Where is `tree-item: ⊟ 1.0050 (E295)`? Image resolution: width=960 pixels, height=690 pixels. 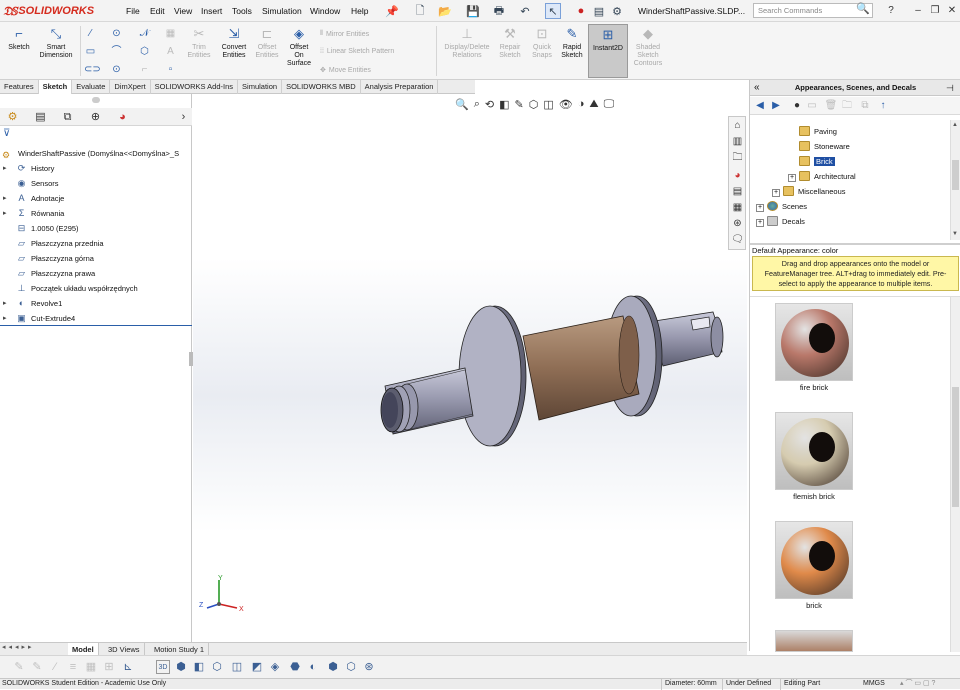
tree-item: ⊟ 1.0050 (E295) is located at coordinates (96, 228).